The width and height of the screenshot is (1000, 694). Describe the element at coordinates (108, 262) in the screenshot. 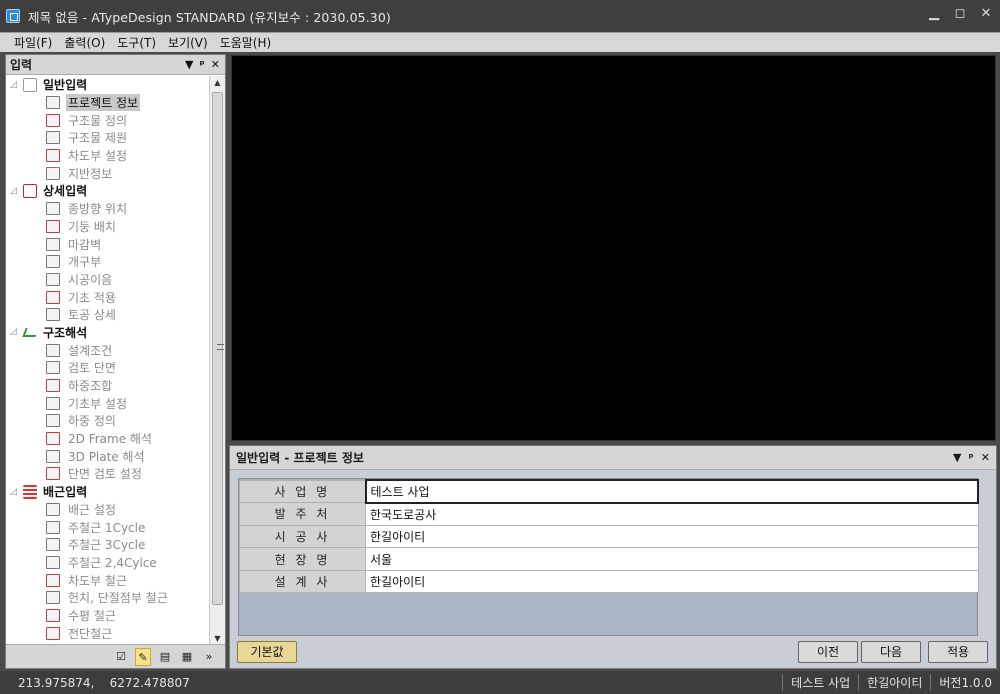

I see `tree-item-opening: 개구부` at that location.